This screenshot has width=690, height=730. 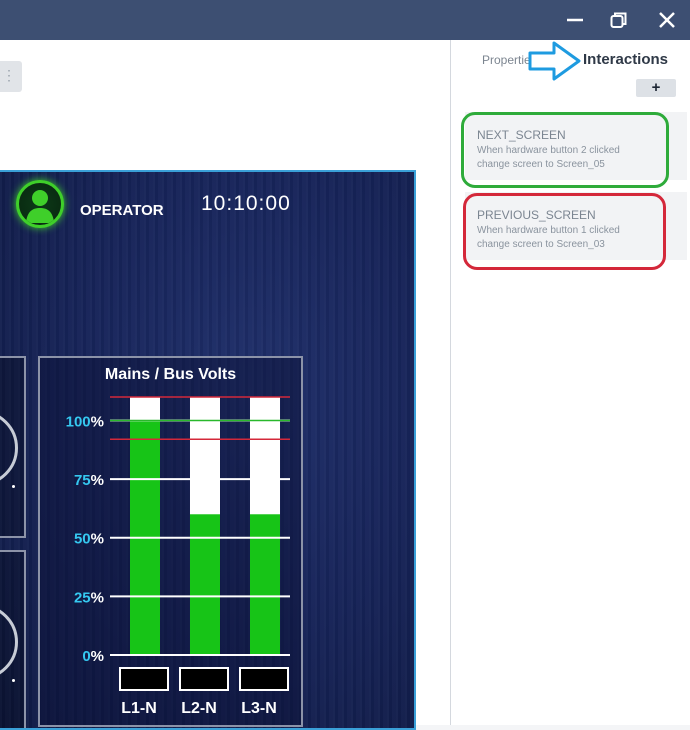 I want to click on operator-label: OPERATOR, so click(x=122, y=210).